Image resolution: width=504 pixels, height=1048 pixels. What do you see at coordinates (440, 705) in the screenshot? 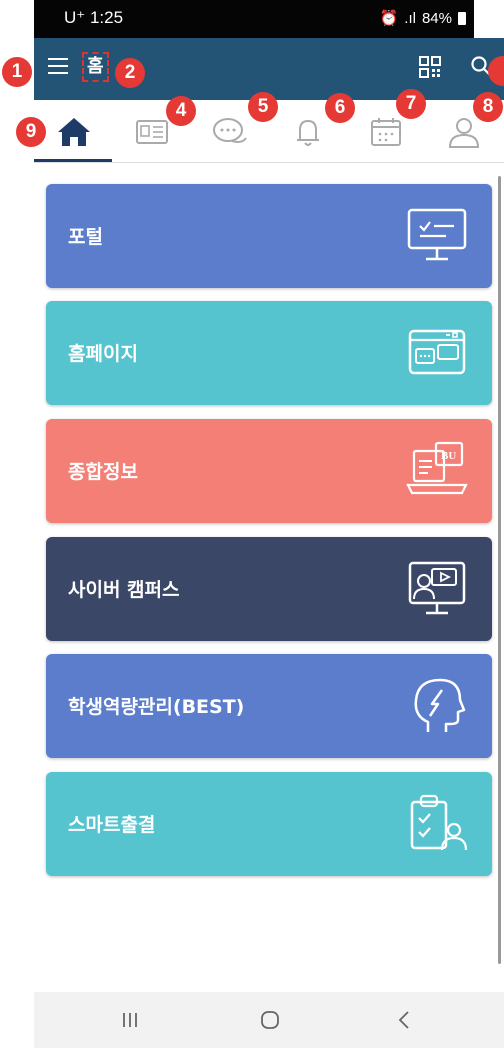
I see `head-lightning-icon` at bounding box center [440, 705].